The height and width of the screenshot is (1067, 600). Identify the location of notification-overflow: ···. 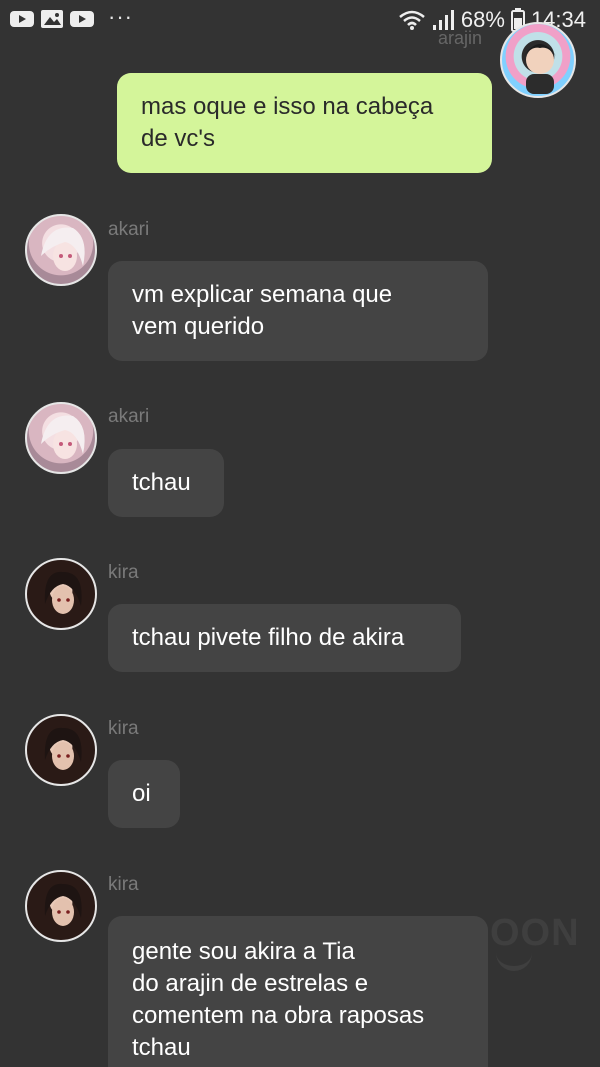
(120, 16).